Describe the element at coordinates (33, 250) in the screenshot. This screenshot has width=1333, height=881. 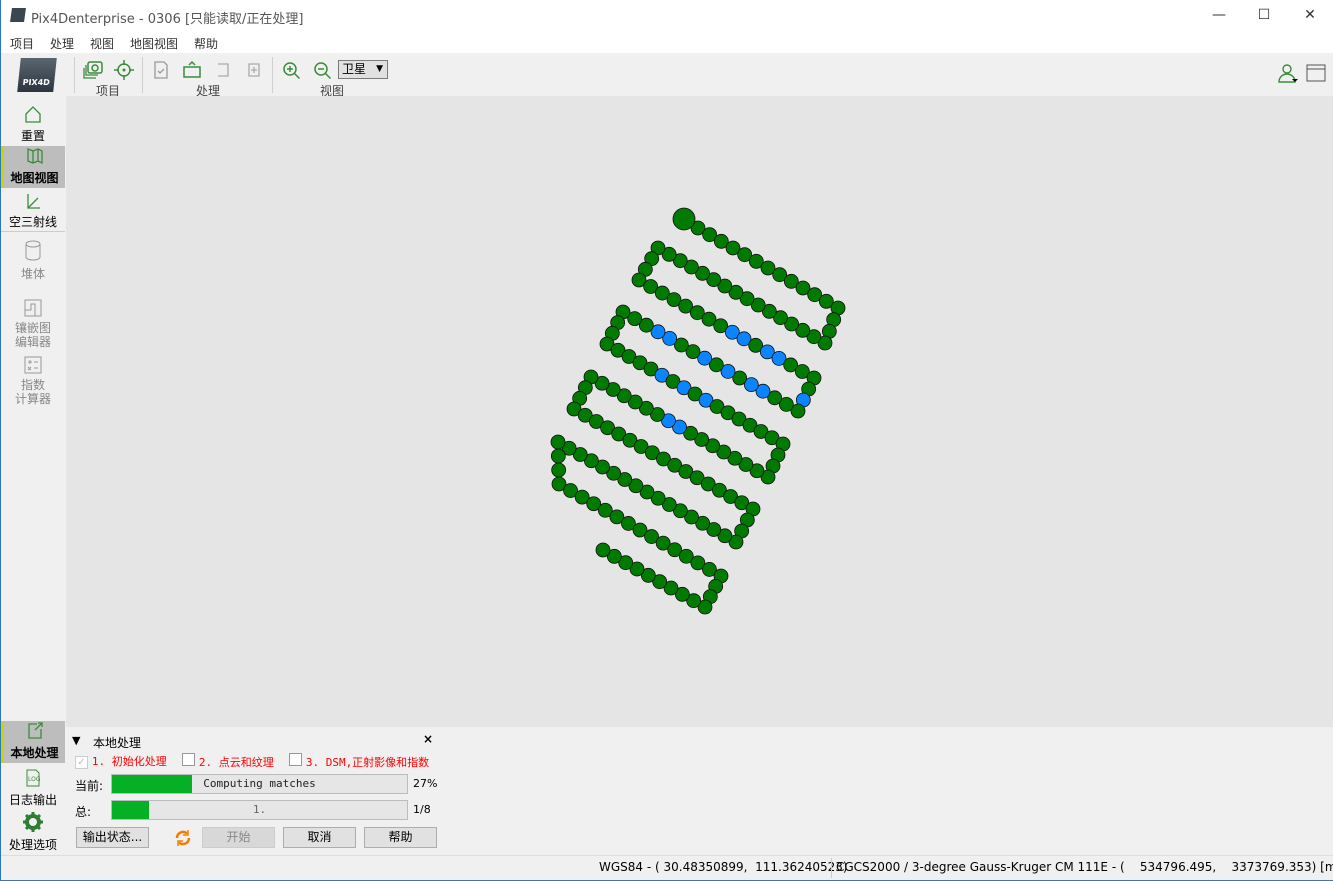
I see `volume-icon` at that location.